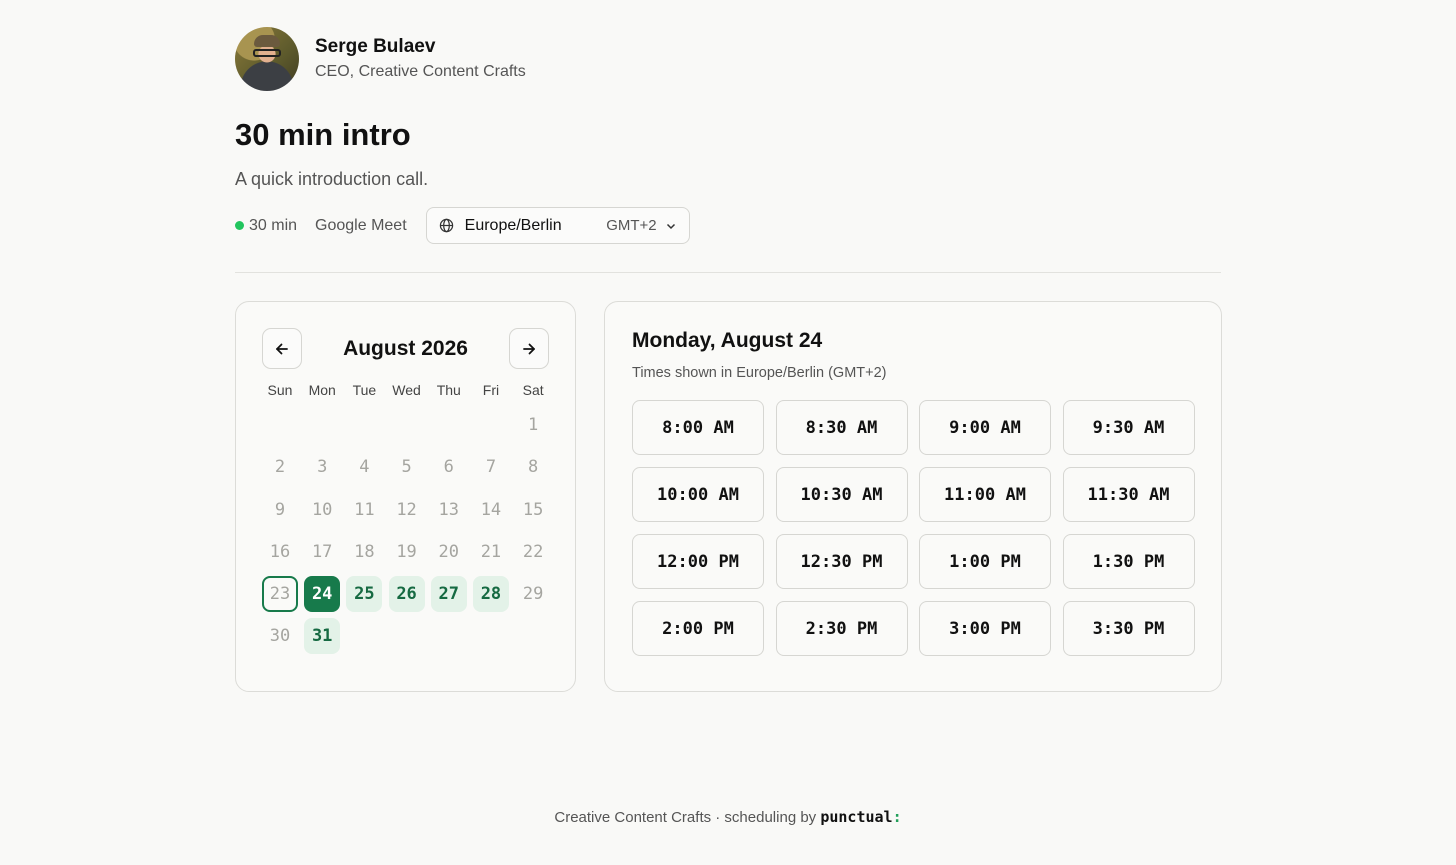 This screenshot has height=865, width=1456. I want to click on time-slot-button: 11:00 AM, so click(985, 494).